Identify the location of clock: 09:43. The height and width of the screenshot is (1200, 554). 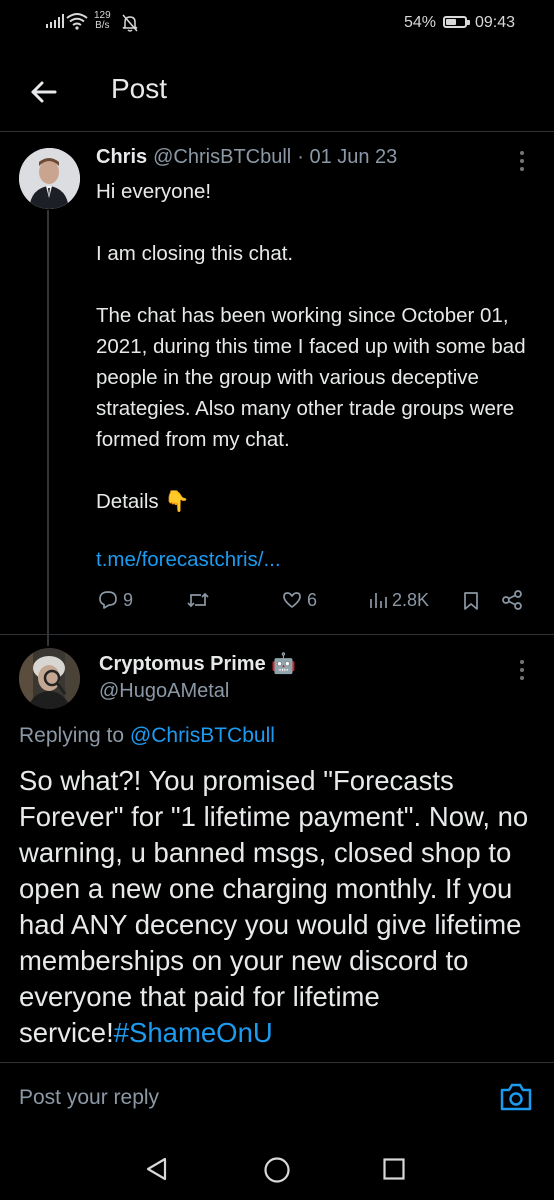
(495, 22).